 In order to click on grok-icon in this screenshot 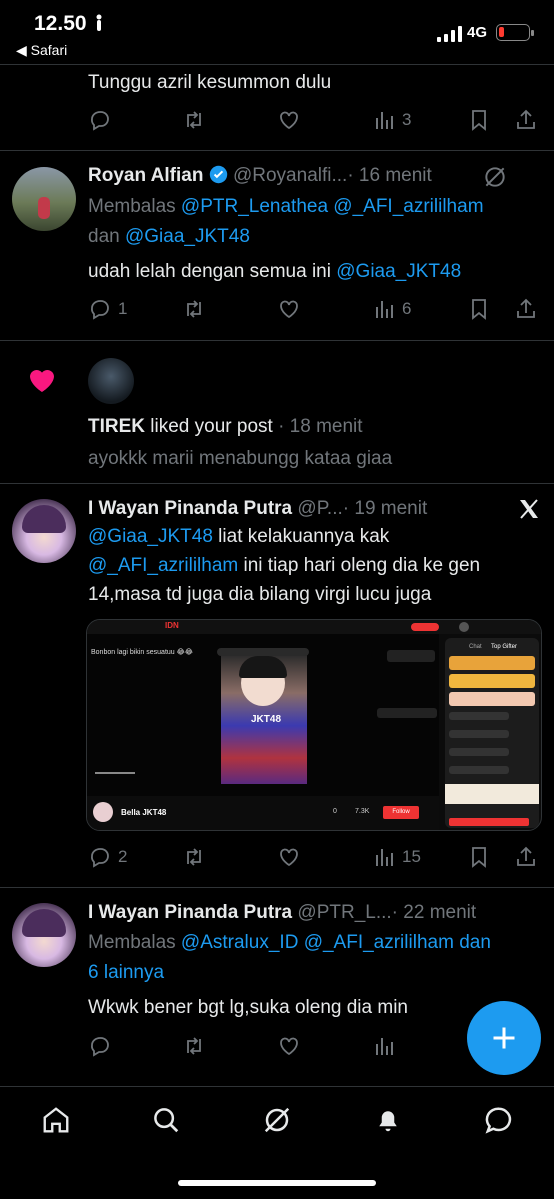, I will do `click(495, 177)`.